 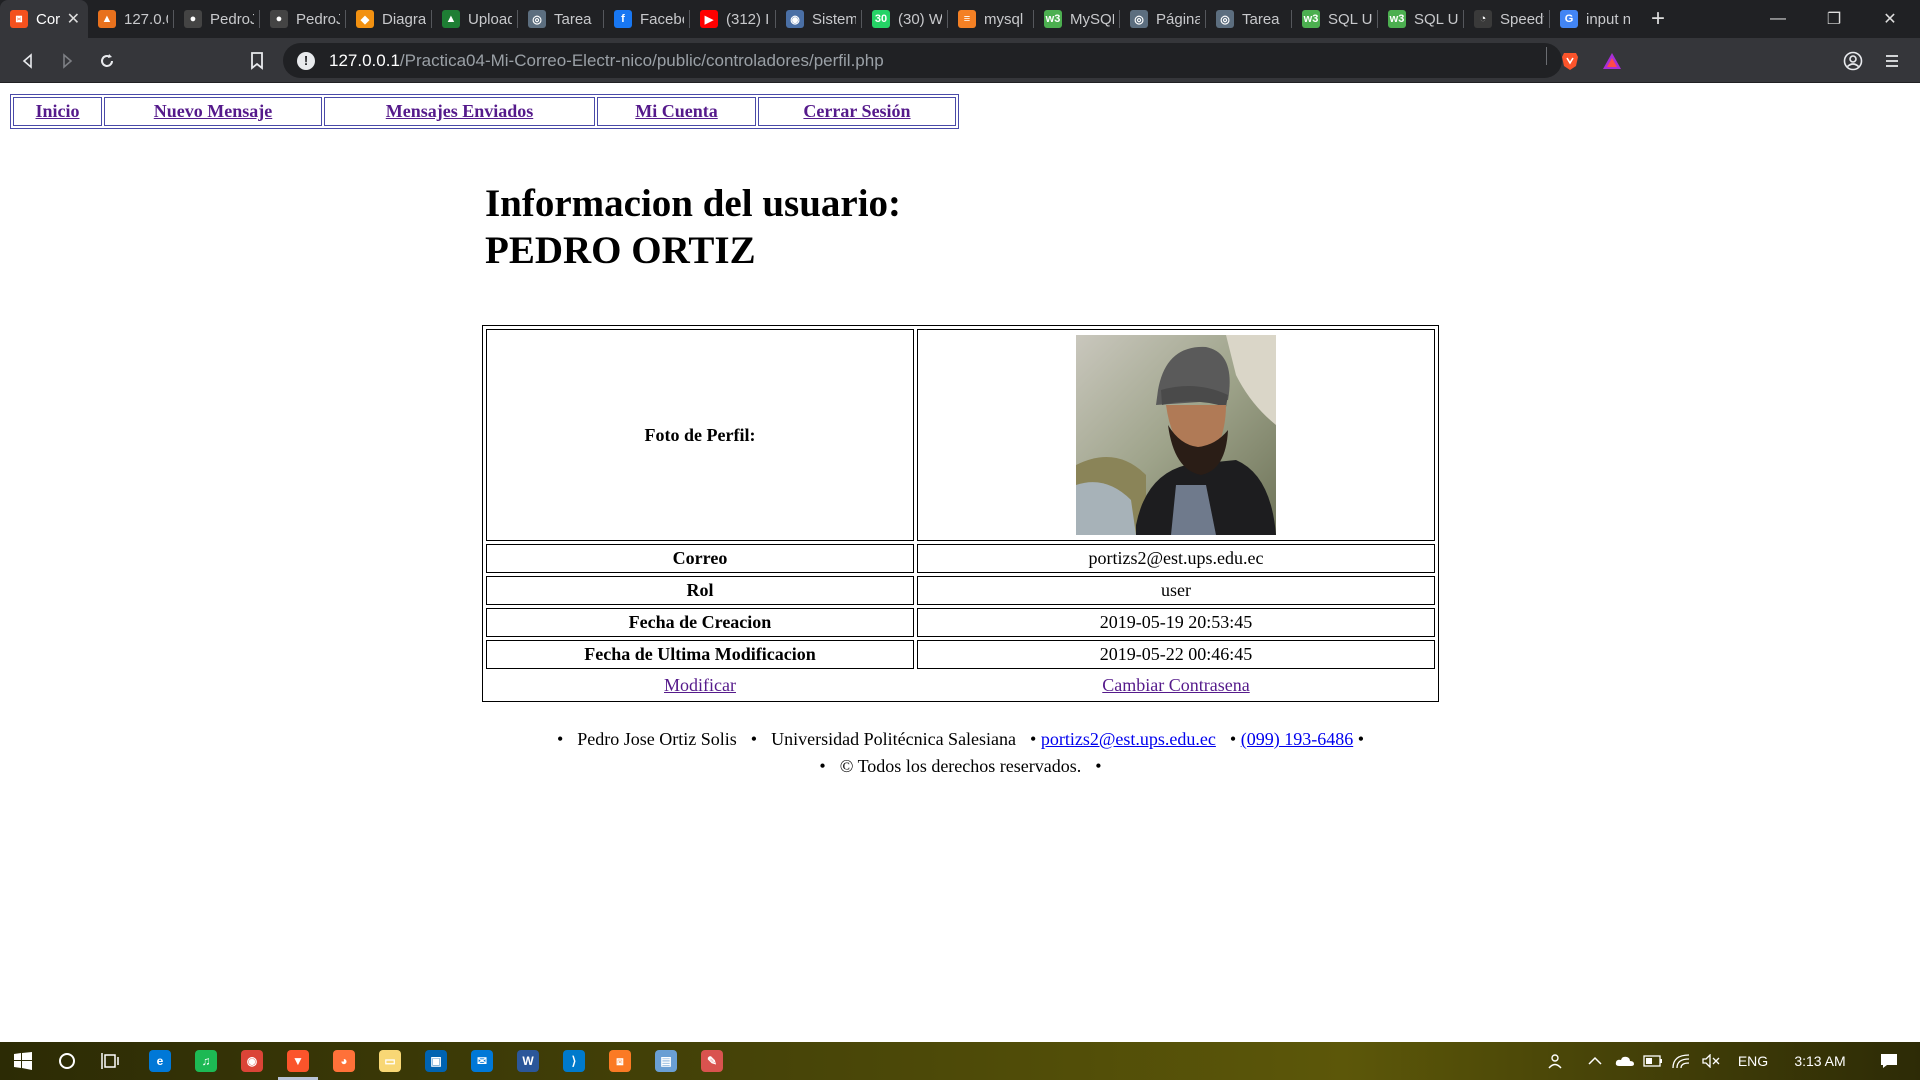 What do you see at coordinates (1178, 19) in the screenshot?
I see `tab-title: Página` at bounding box center [1178, 19].